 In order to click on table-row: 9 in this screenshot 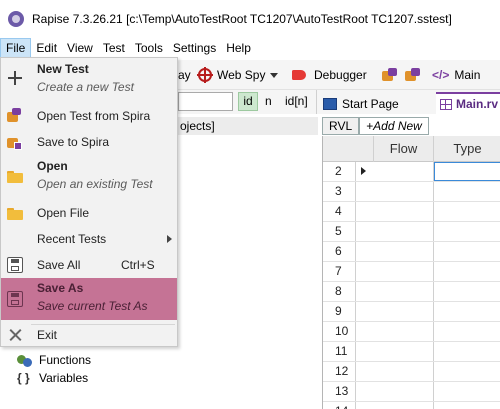, I will do `click(411, 312)`.